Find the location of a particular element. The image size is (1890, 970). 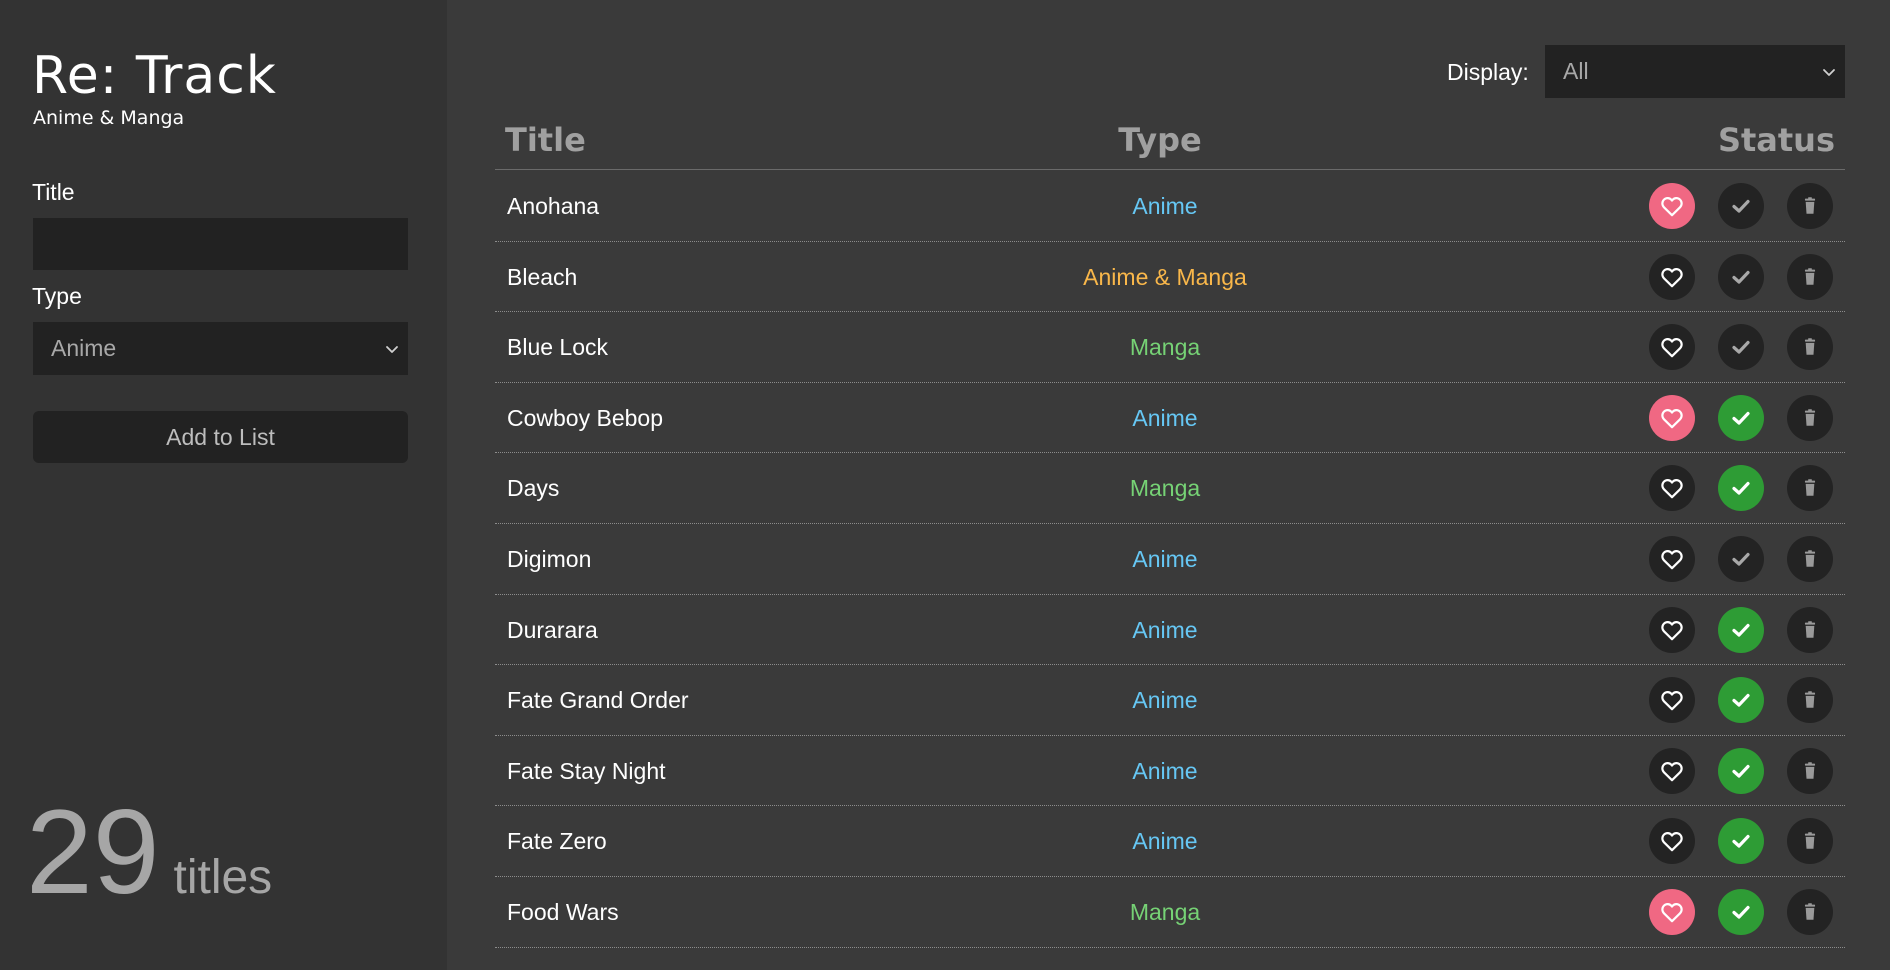

table-row: Blue Lock Manga is located at coordinates (1170, 347).